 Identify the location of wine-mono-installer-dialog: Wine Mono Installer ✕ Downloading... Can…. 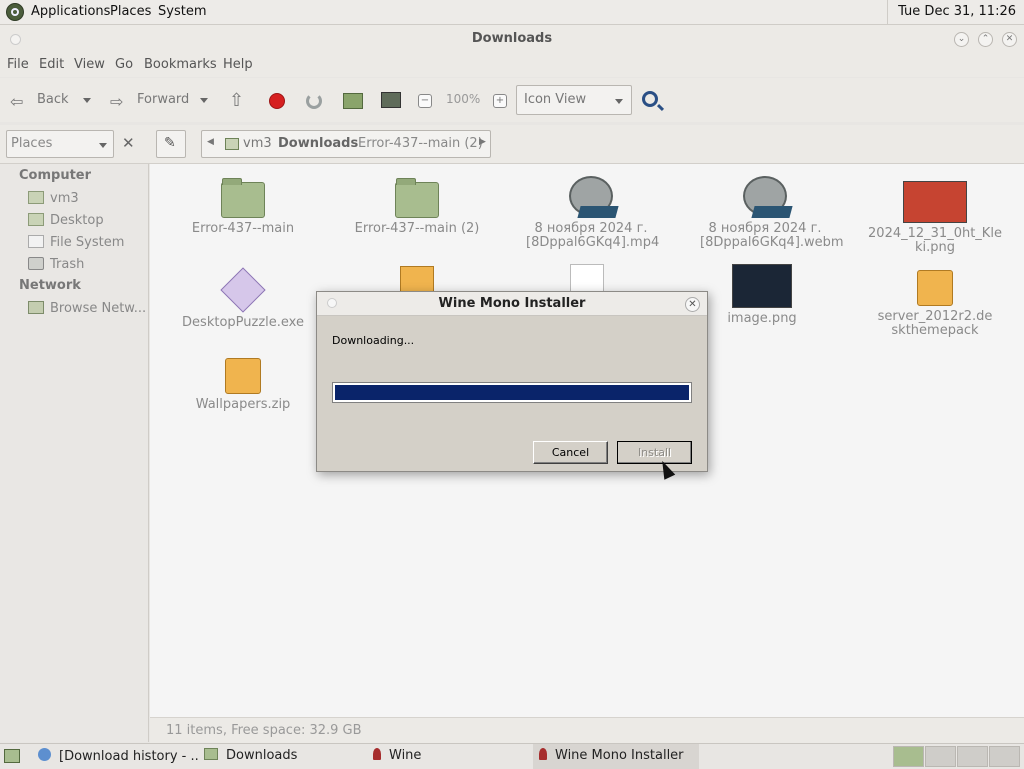
(512, 381).